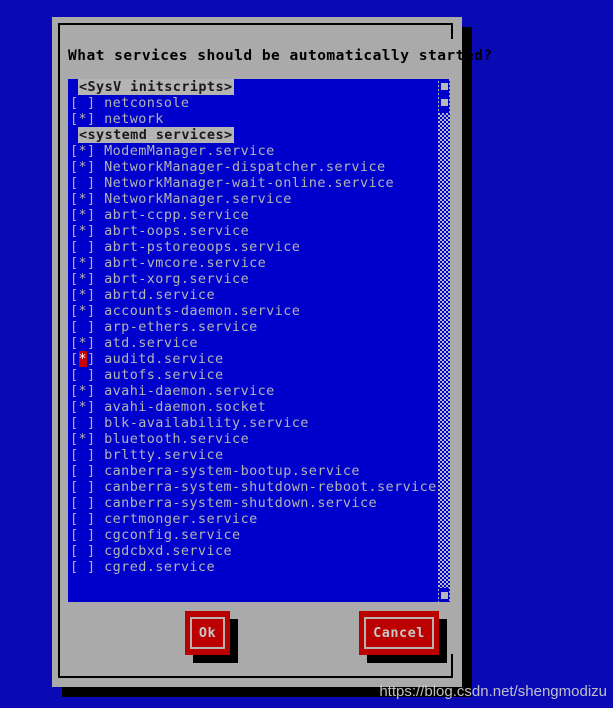 This screenshot has height=708, width=613. Describe the element at coordinates (253, 103) in the screenshot. I see `service-list-item: [ ] netconsole` at that location.